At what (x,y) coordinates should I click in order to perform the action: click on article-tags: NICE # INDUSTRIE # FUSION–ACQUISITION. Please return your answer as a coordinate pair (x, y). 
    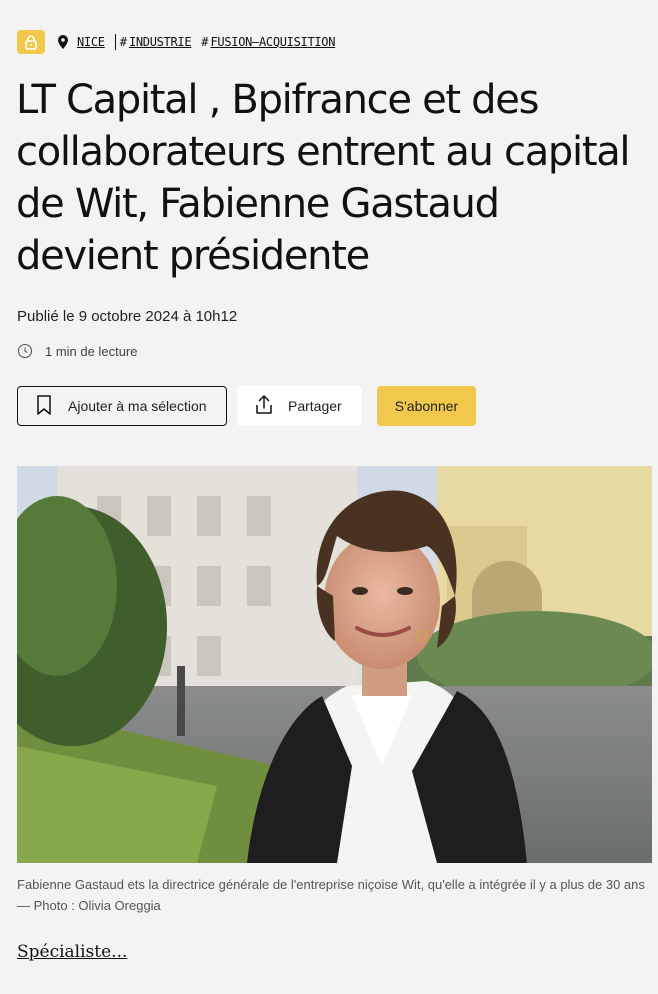
    Looking at the image, I should click on (176, 42).